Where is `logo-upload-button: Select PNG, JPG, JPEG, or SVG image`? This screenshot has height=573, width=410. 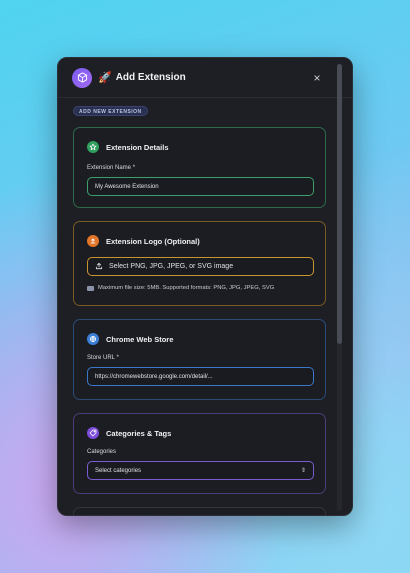 logo-upload-button: Select PNG, JPG, JPEG, or SVG image is located at coordinates (200, 266).